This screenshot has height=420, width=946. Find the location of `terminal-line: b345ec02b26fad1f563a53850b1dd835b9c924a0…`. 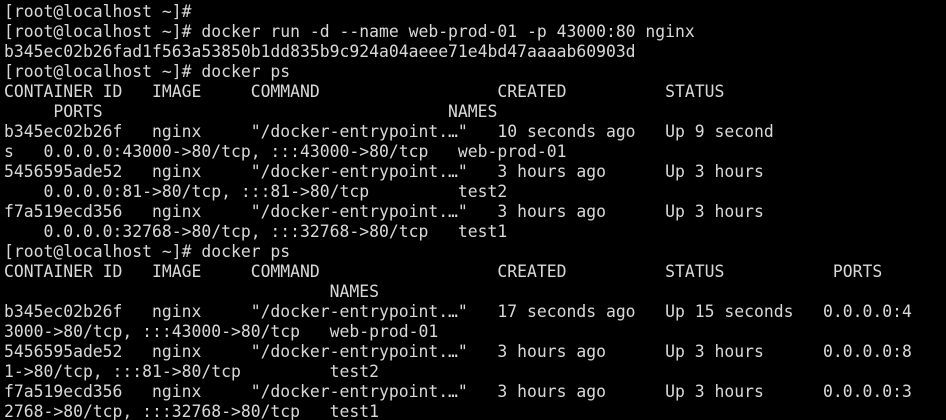

terminal-line: b345ec02b26fad1f563a53850b1dd835b9c924a0… is located at coordinates (320, 51).